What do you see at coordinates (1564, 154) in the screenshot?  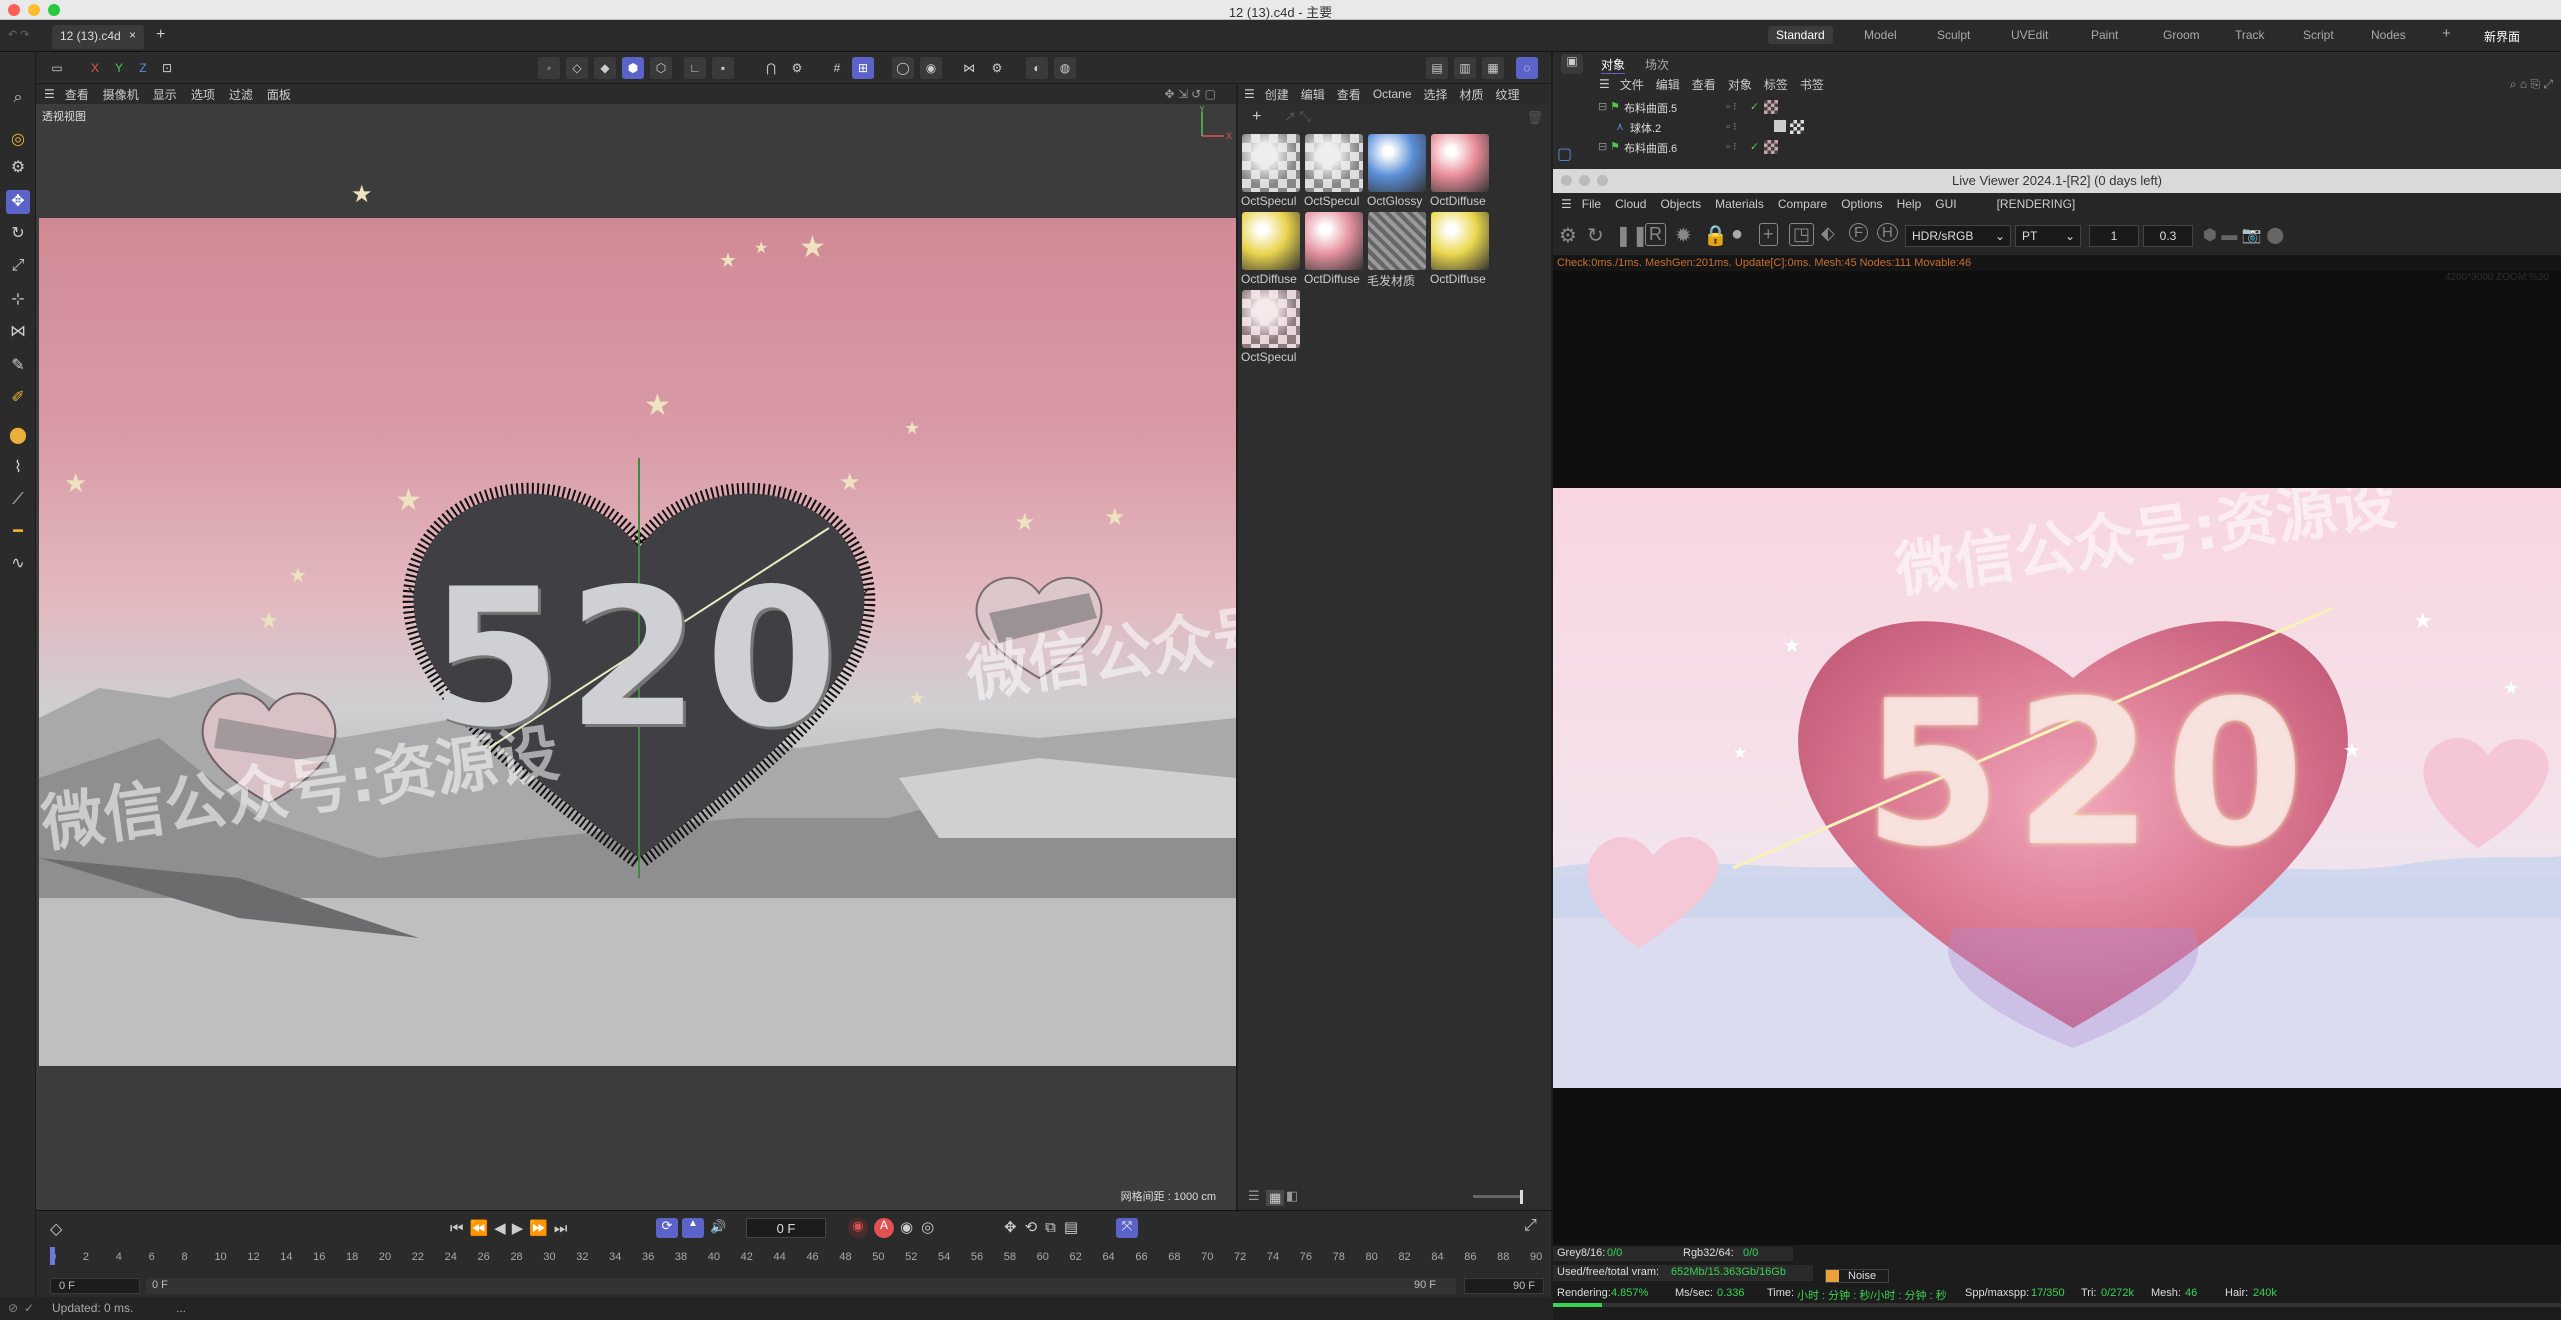 I see `cube-icon: ▢` at bounding box center [1564, 154].